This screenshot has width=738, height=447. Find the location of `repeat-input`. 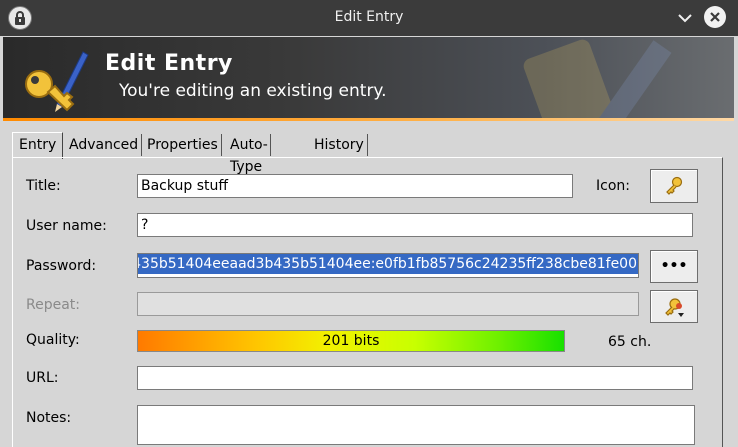

repeat-input is located at coordinates (388, 304).